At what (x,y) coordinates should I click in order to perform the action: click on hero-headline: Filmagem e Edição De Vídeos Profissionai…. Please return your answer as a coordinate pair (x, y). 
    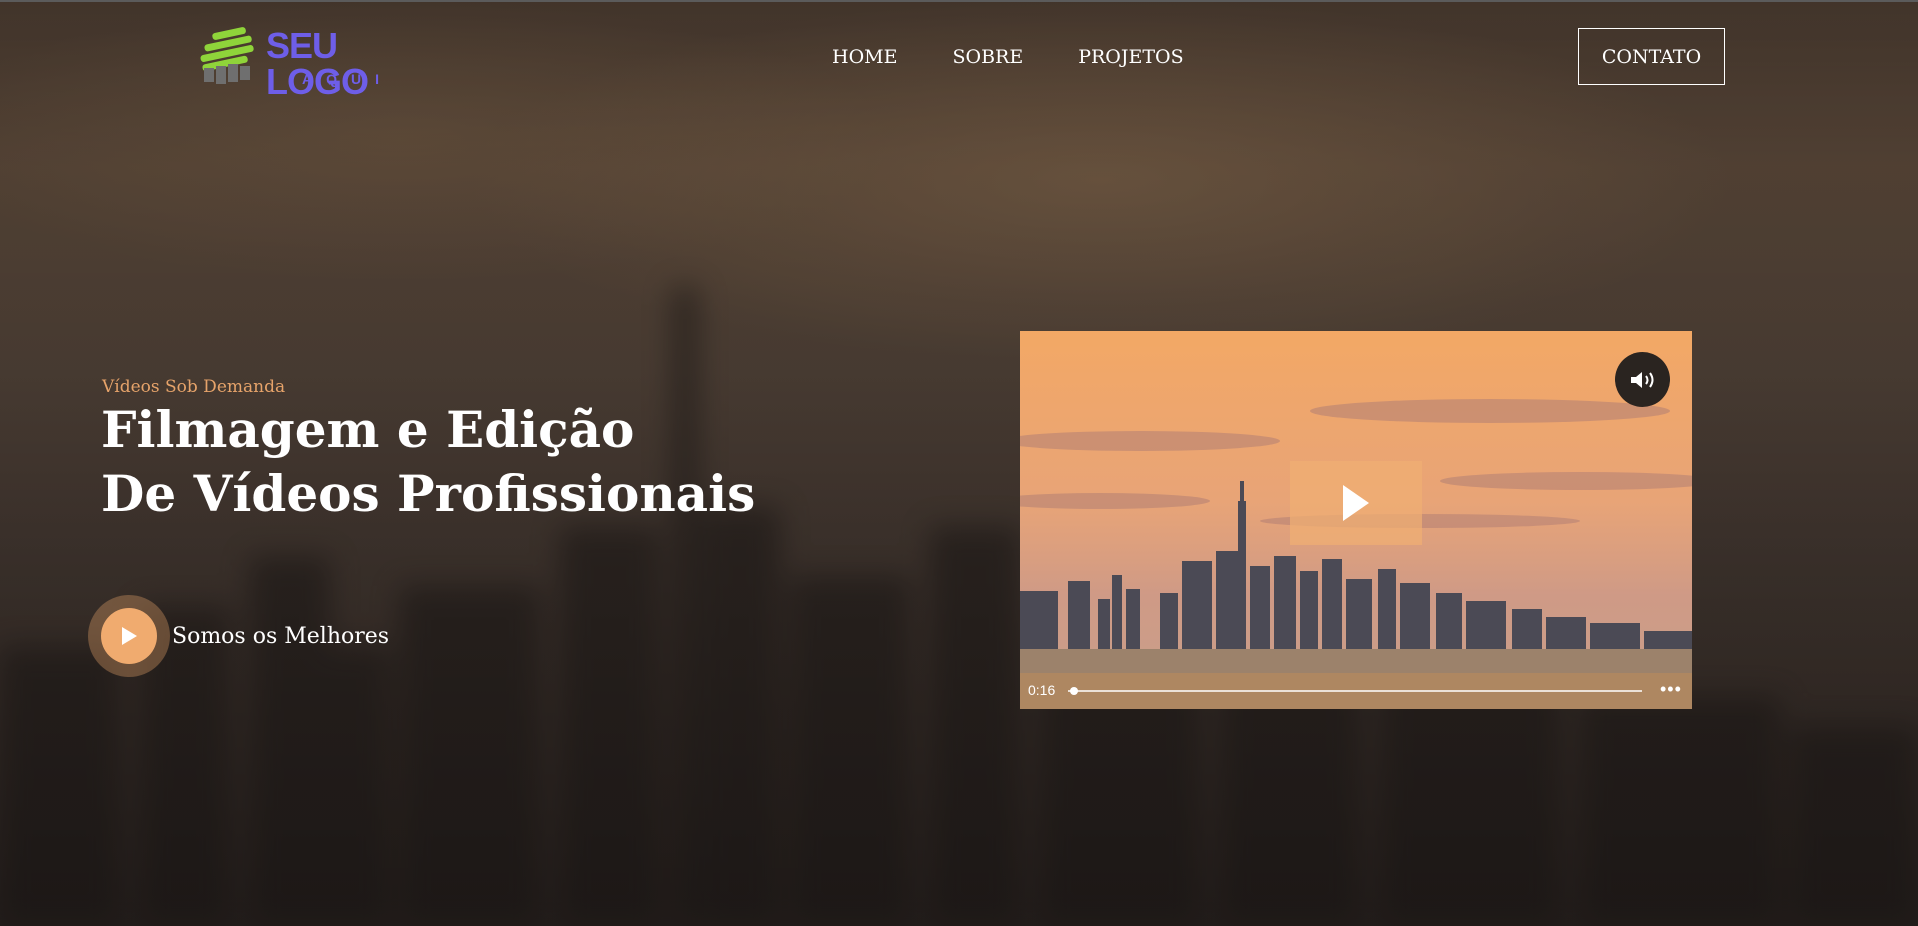
    Looking at the image, I should click on (428, 462).